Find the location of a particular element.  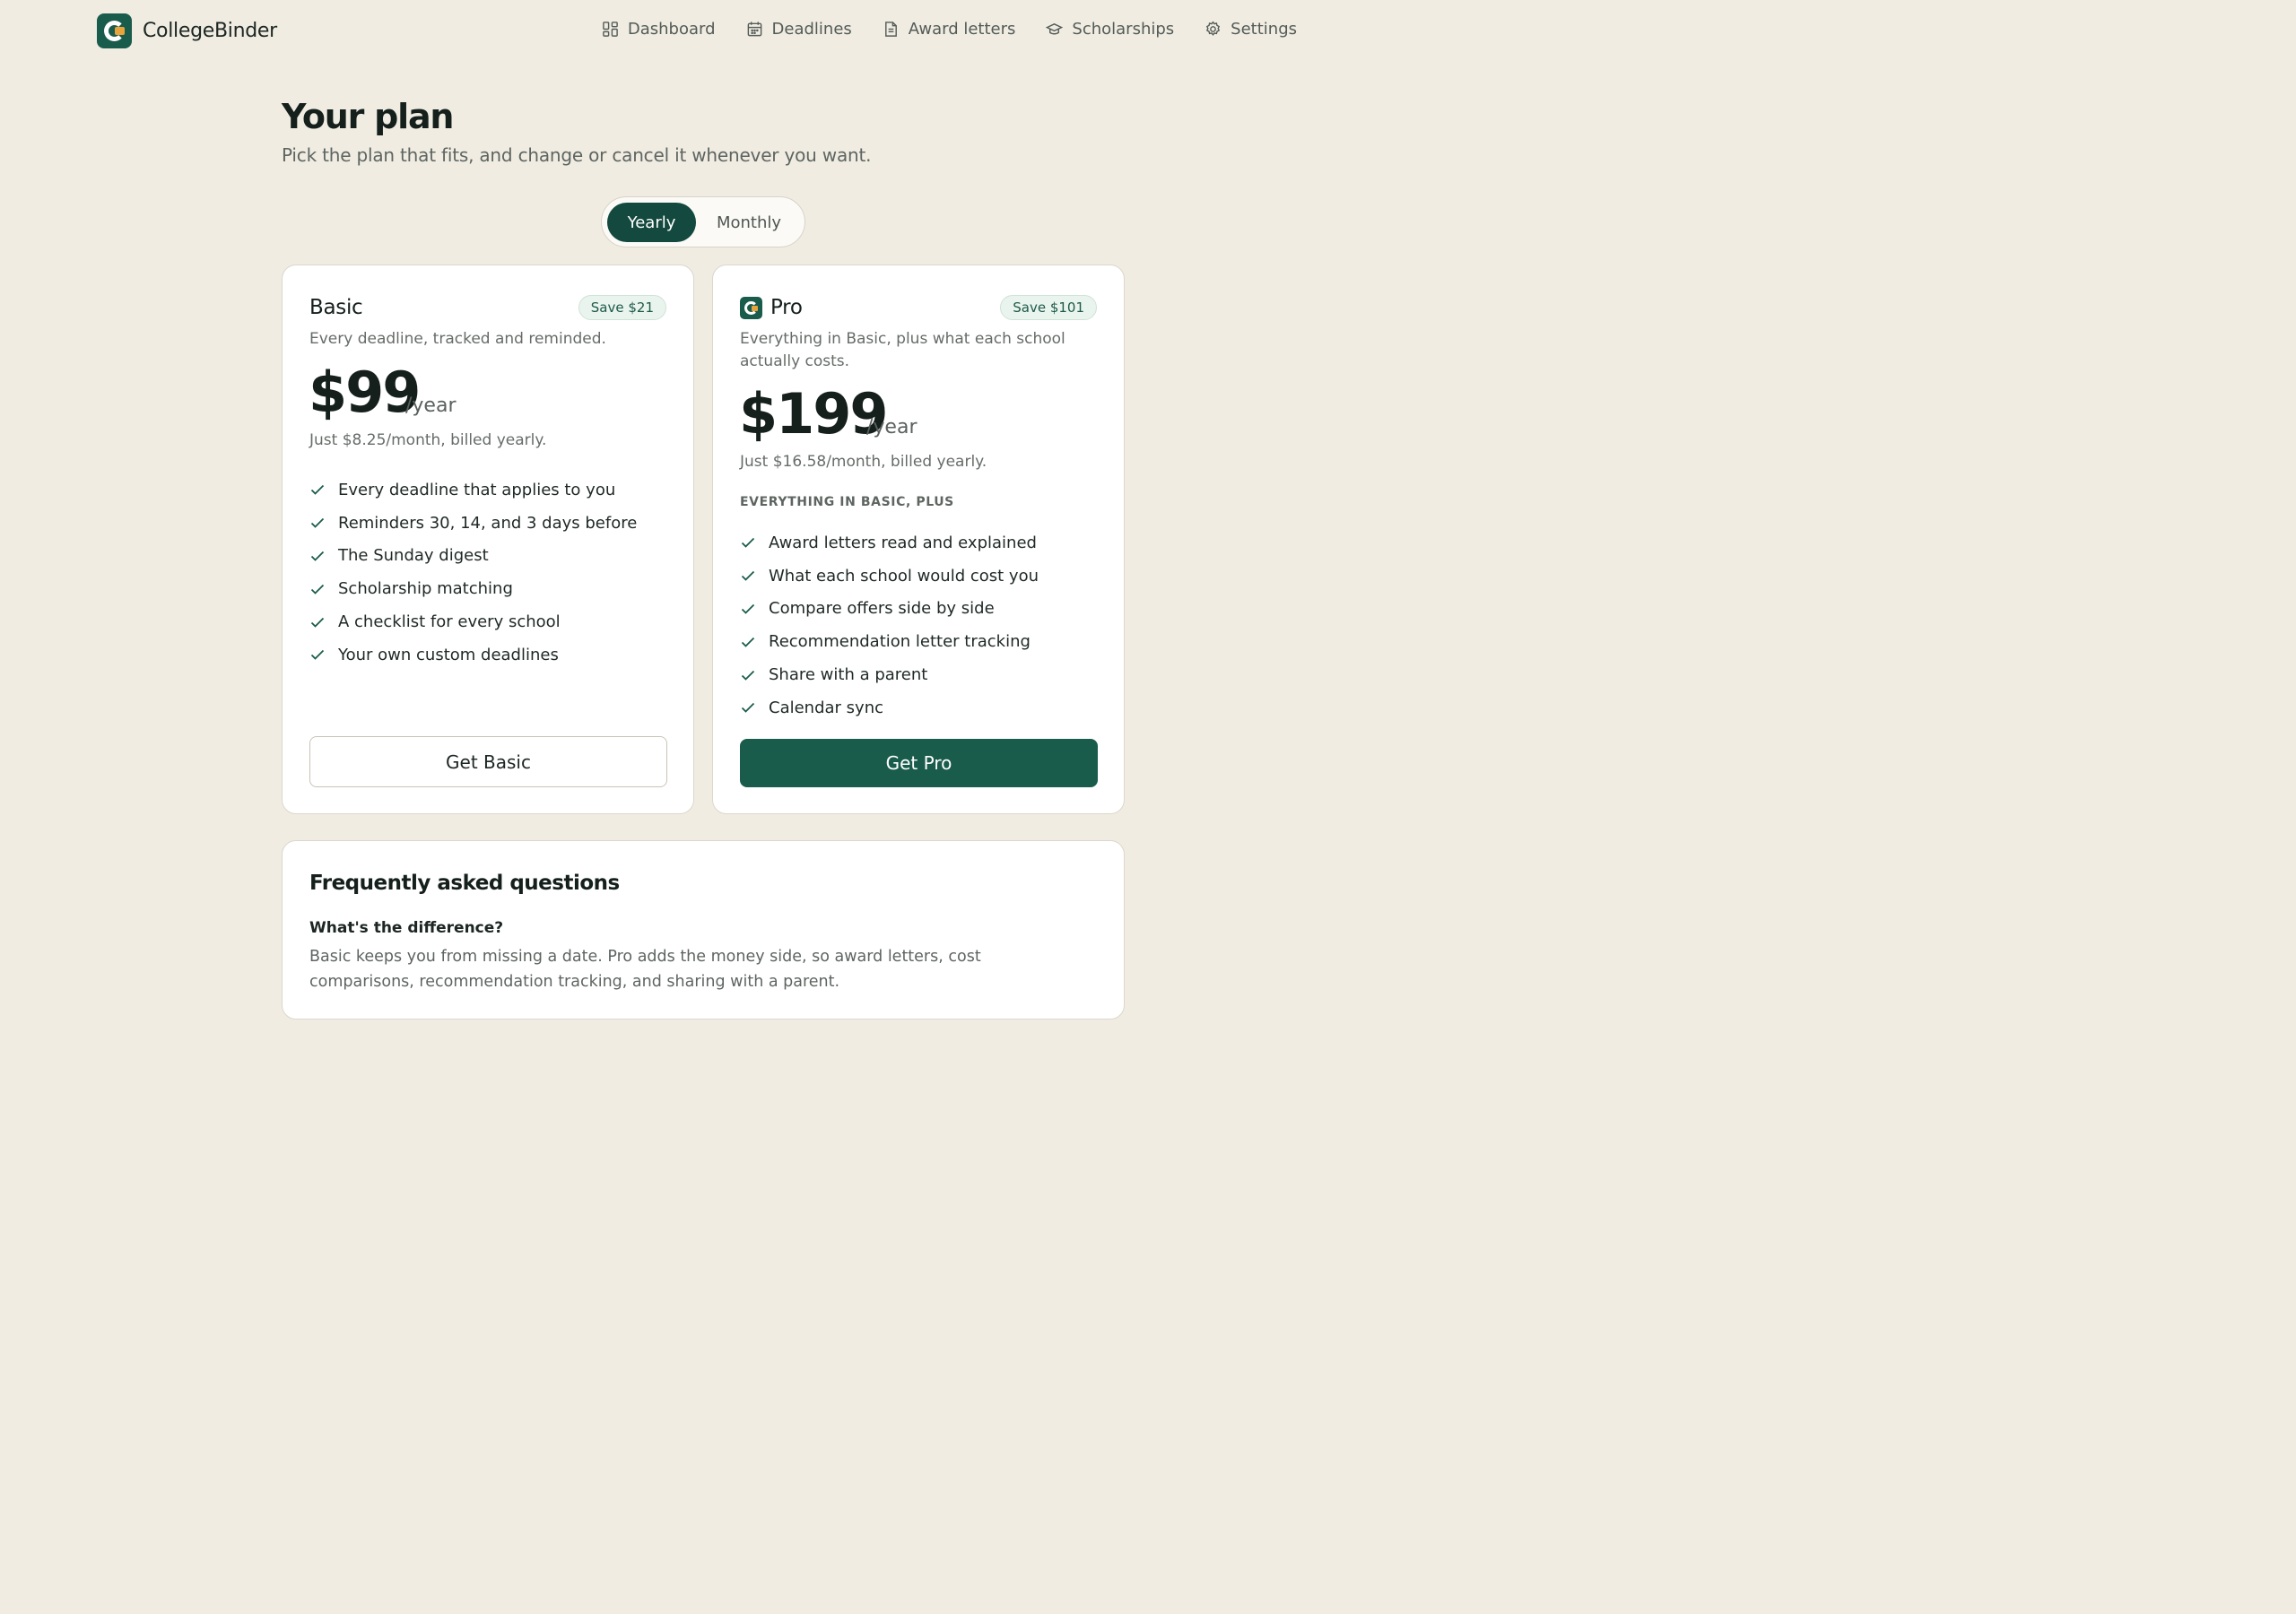

plan-name: Pro is located at coordinates (786, 307).